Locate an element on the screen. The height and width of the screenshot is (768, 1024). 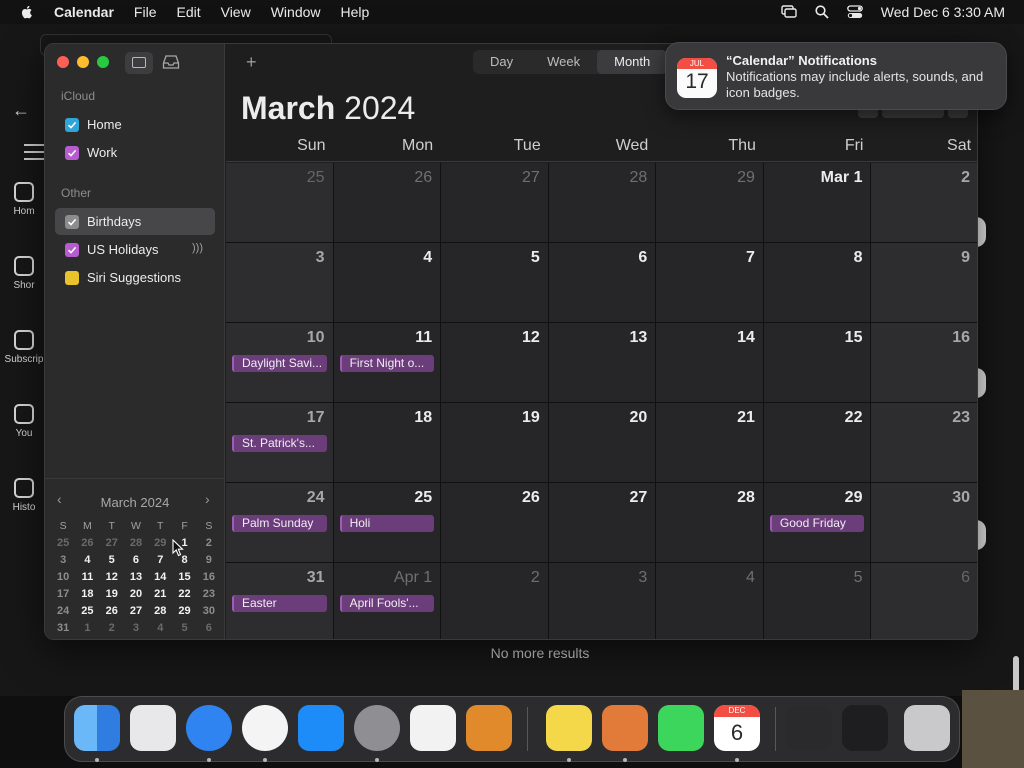
menu-edit: Edit is located at coordinates (188, 12).